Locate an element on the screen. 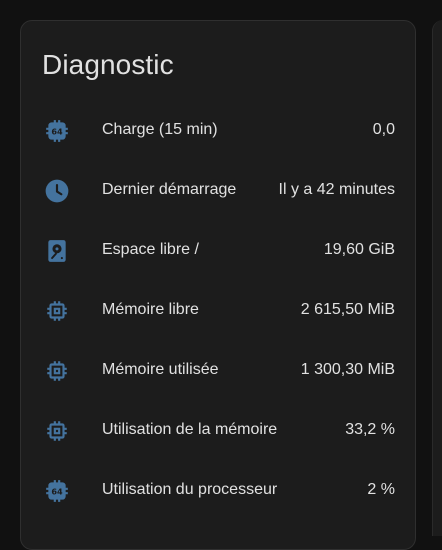 This screenshot has width=442, height=550. entity-row-processor-usage: 64 Utilisation du processeur 2 % is located at coordinates (218, 491).